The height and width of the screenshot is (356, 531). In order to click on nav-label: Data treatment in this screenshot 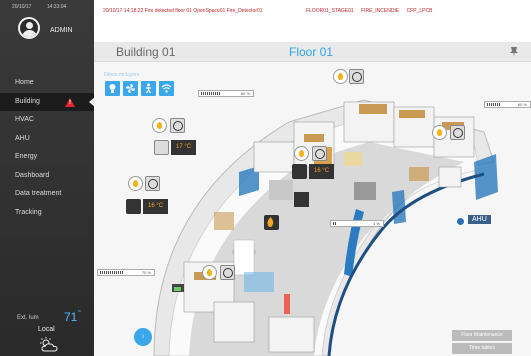, I will do `click(38, 193)`.